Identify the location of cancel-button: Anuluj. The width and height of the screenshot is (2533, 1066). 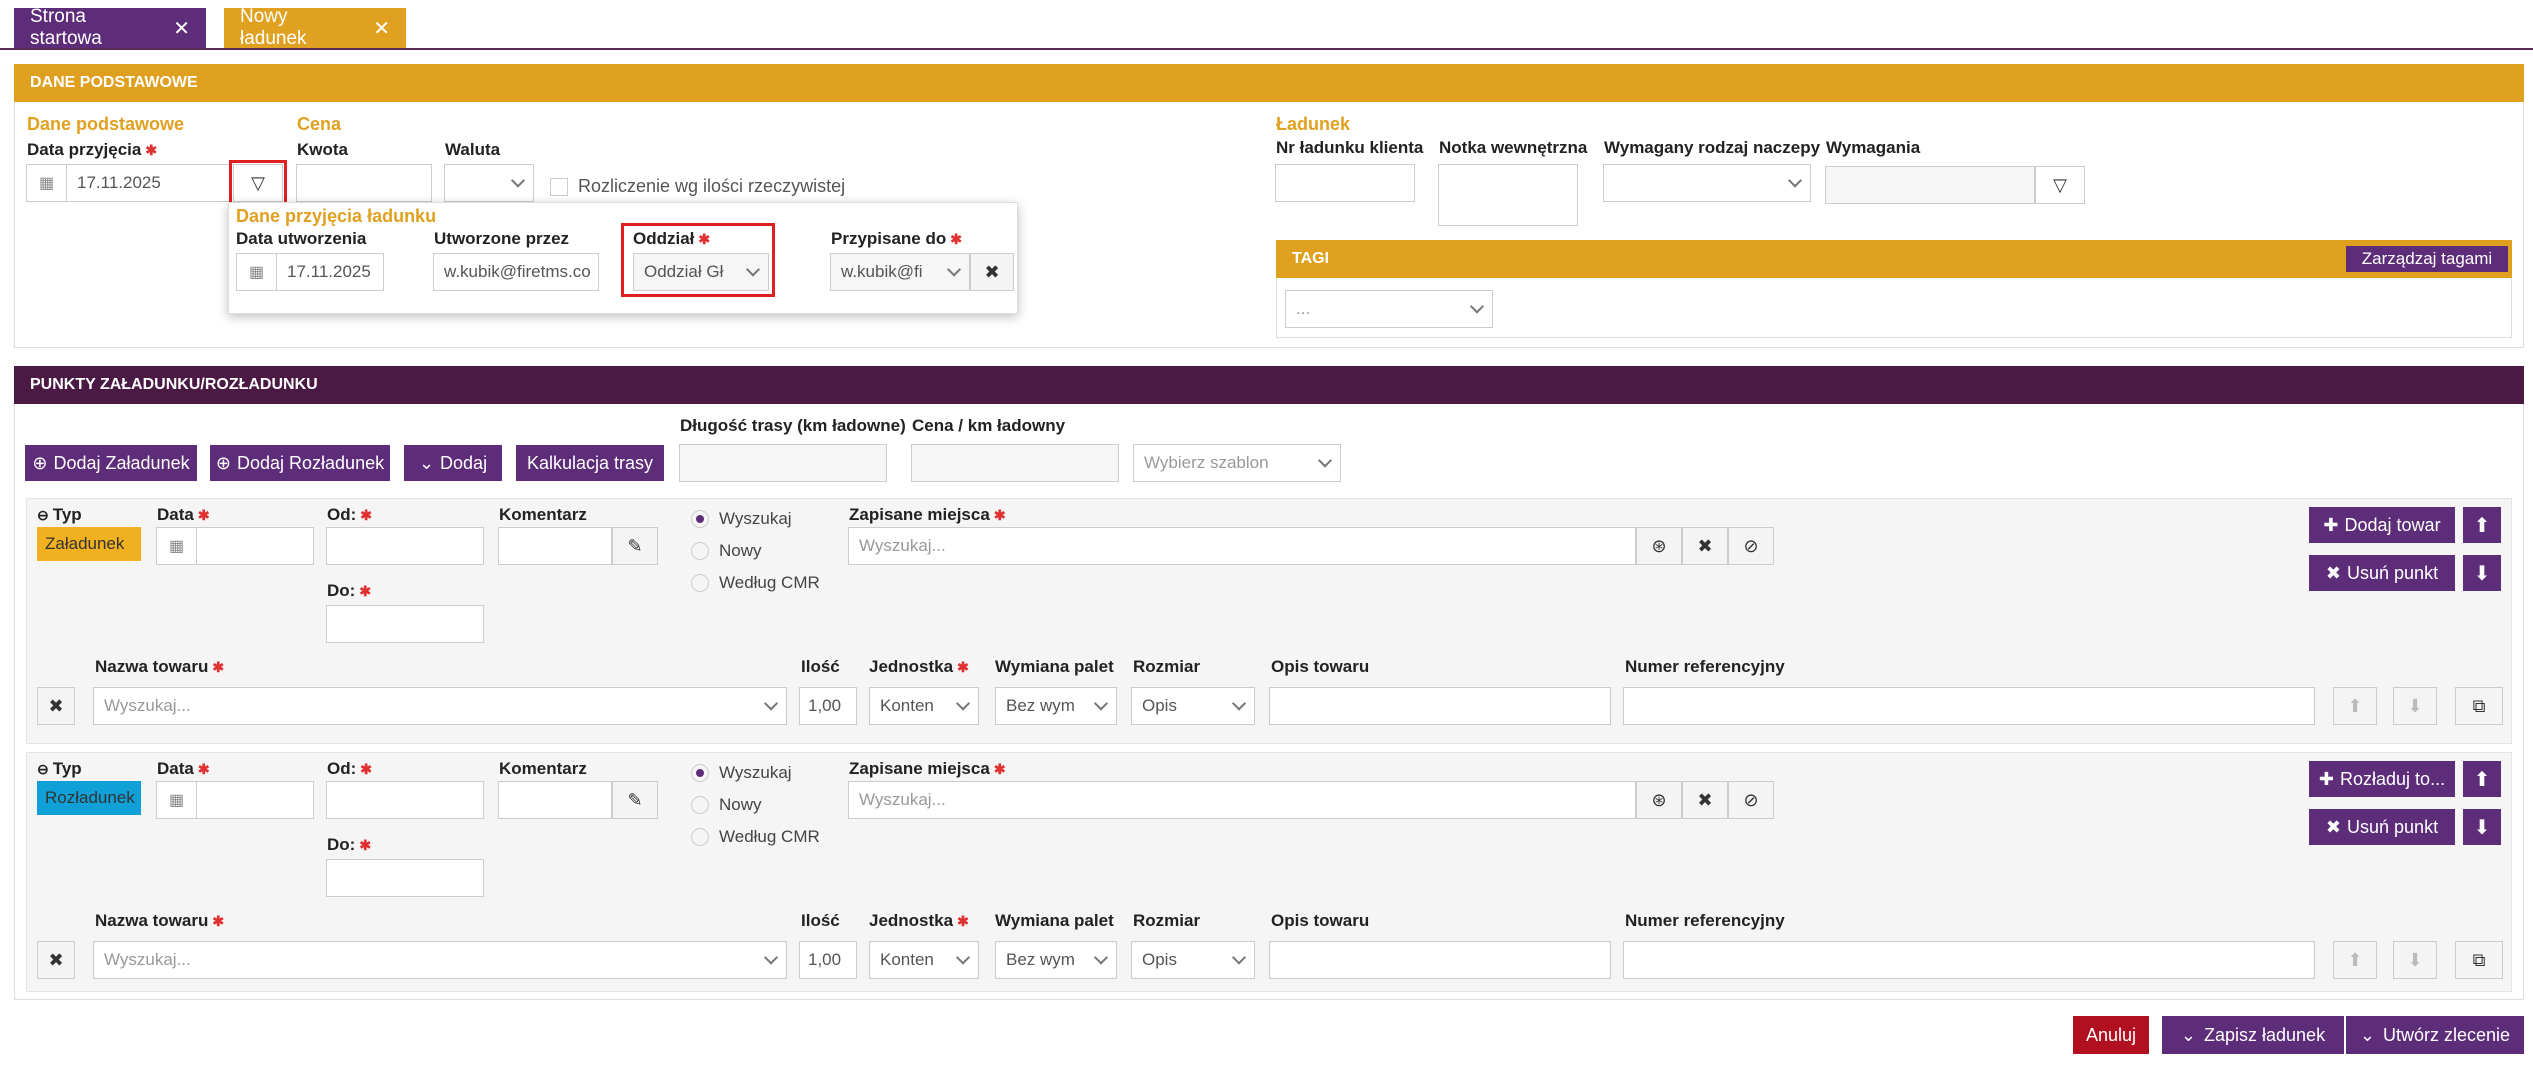
(2111, 1035).